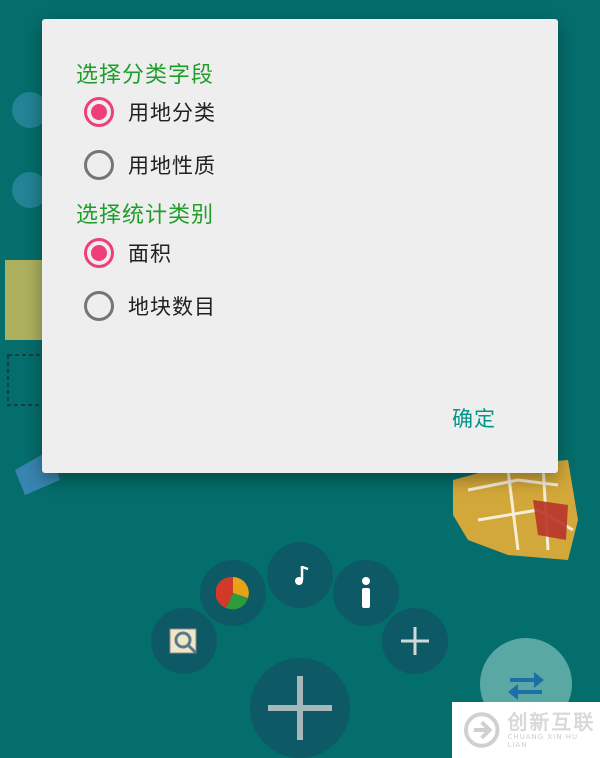 Image resolution: width=600 pixels, height=758 pixels. I want to click on plus-icon, so click(415, 641).